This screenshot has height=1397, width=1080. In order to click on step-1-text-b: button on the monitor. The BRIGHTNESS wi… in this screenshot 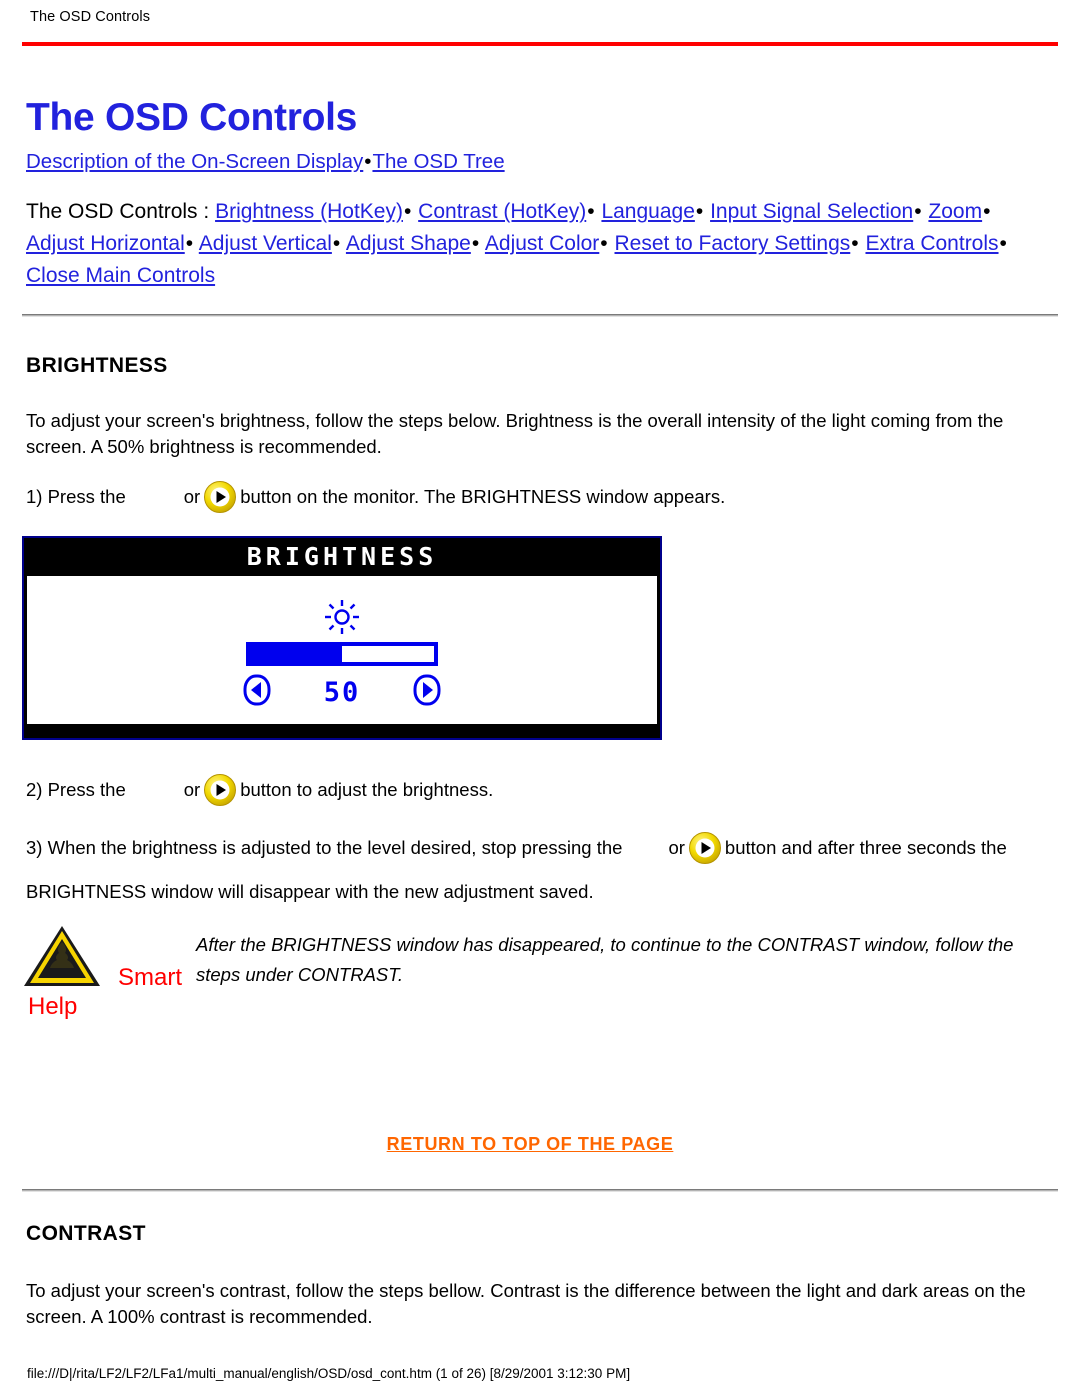, I will do `click(483, 496)`.